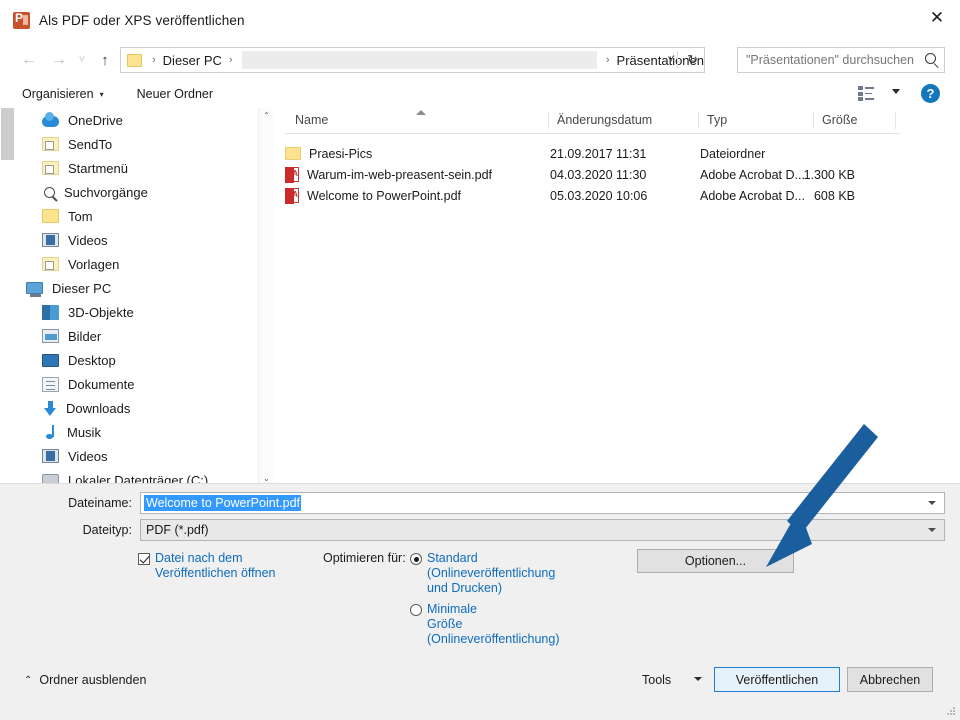 This screenshot has height=720, width=960. What do you see at coordinates (657, 679) in the screenshot?
I see `tools-label: Tools` at bounding box center [657, 679].